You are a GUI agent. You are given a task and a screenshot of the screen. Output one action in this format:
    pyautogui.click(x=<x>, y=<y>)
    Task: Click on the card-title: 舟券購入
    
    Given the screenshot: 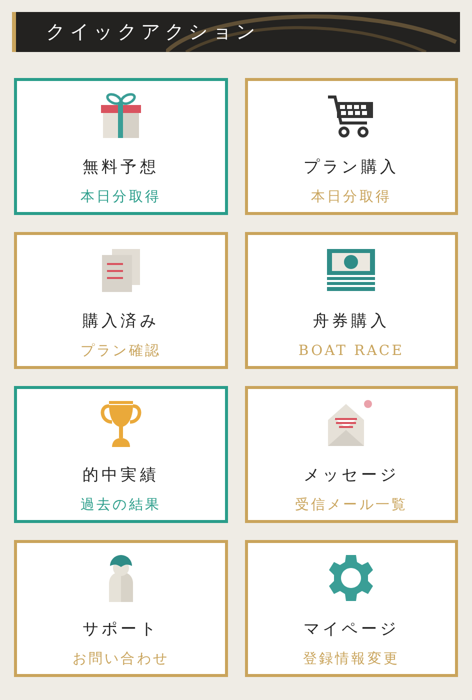 What is the action you would take?
    pyautogui.click(x=351, y=321)
    